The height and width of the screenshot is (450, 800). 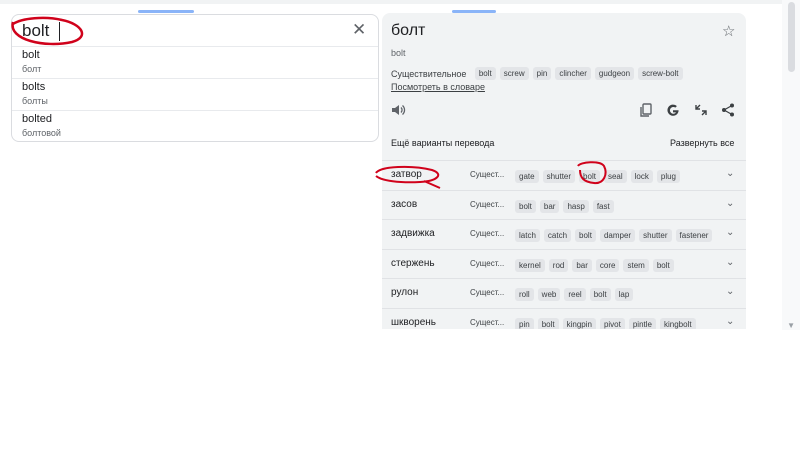 What do you see at coordinates (398, 110) in the screenshot?
I see `speaker-icon` at bounding box center [398, 110].